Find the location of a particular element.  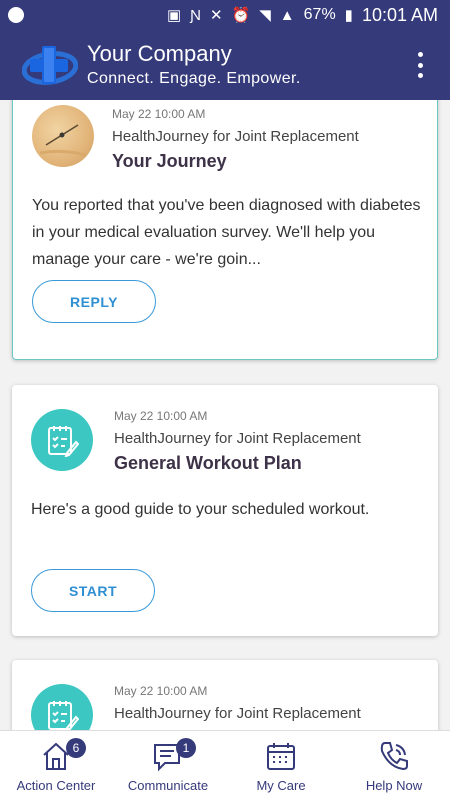

notification-icon is located at coordinates (16, 15).